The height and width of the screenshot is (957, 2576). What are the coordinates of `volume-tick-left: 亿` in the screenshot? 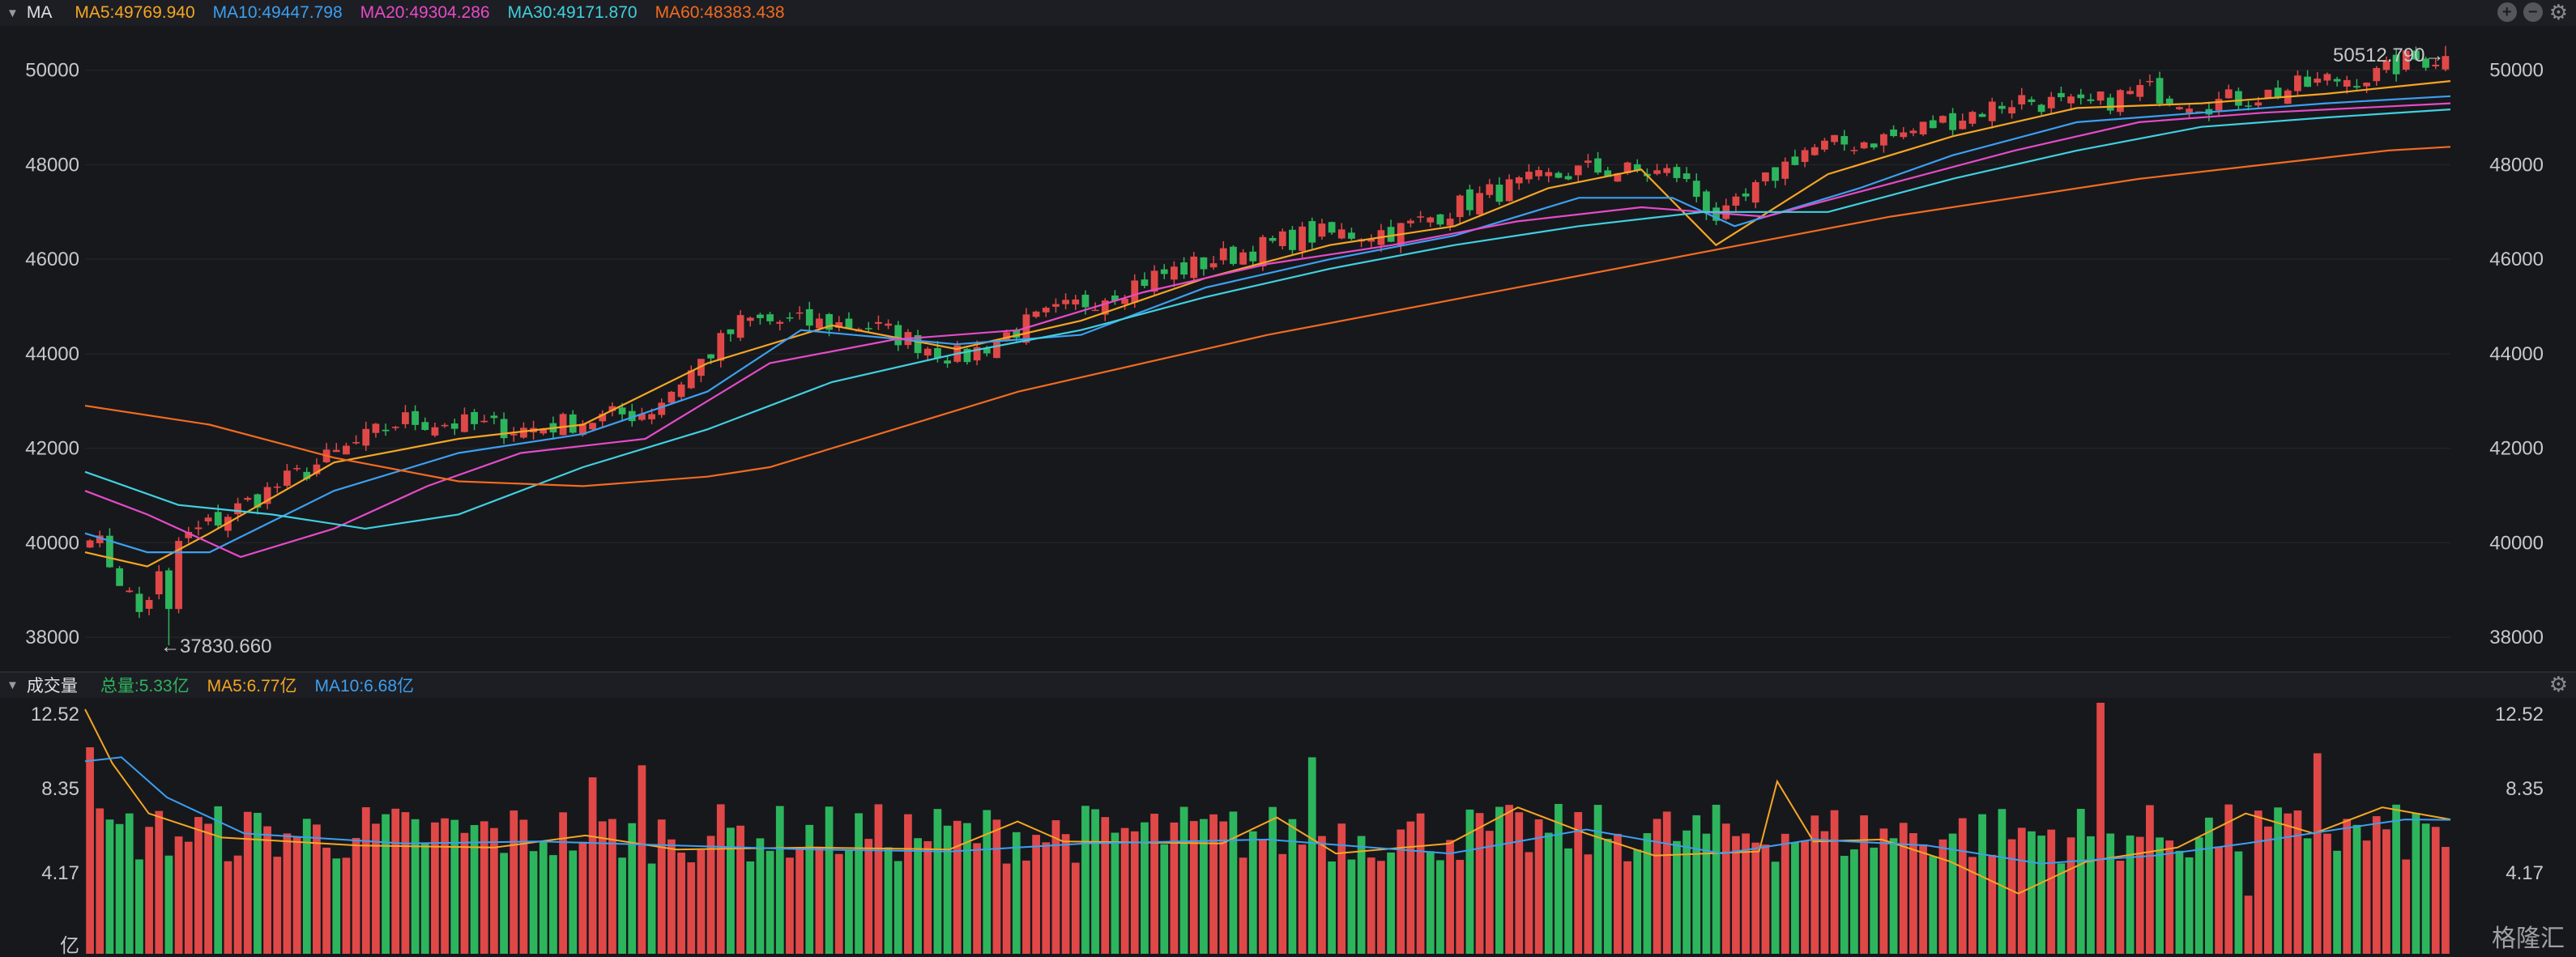 It's located at (69, 946).